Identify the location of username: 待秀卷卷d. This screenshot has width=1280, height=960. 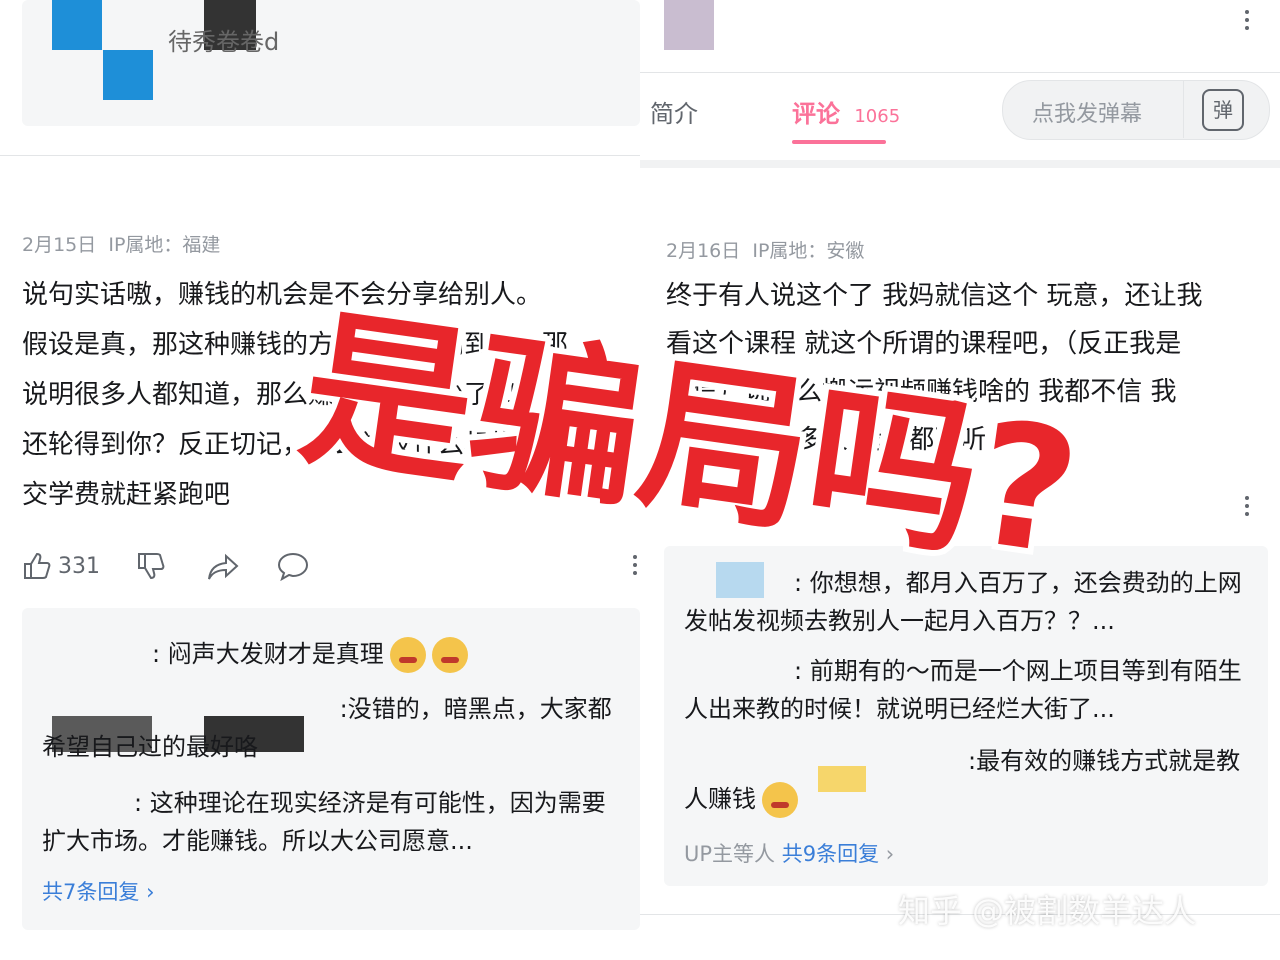
(224, 42).